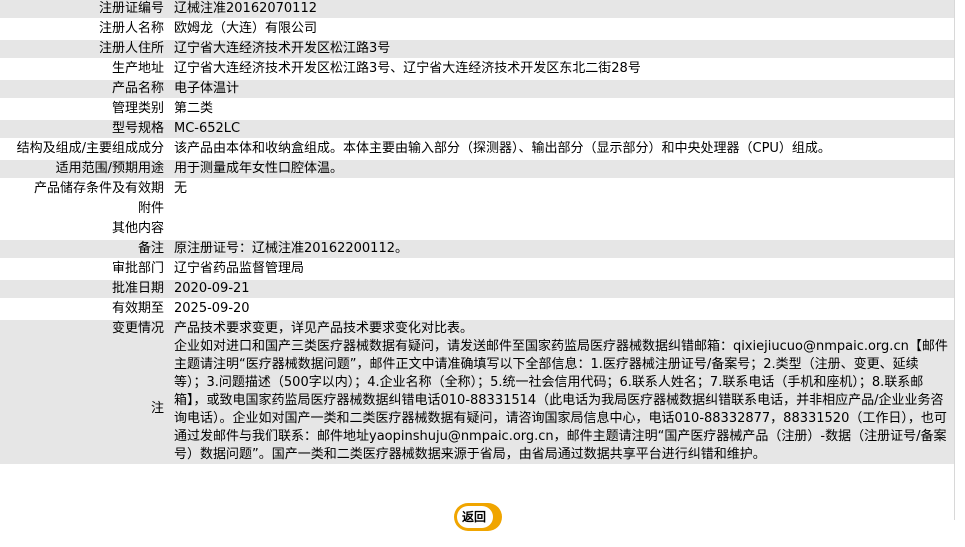 This screenshot has width=965, height=547. I want to click on row-storage-validity: 产品储存条件及有效期 无, so click(477, 189).